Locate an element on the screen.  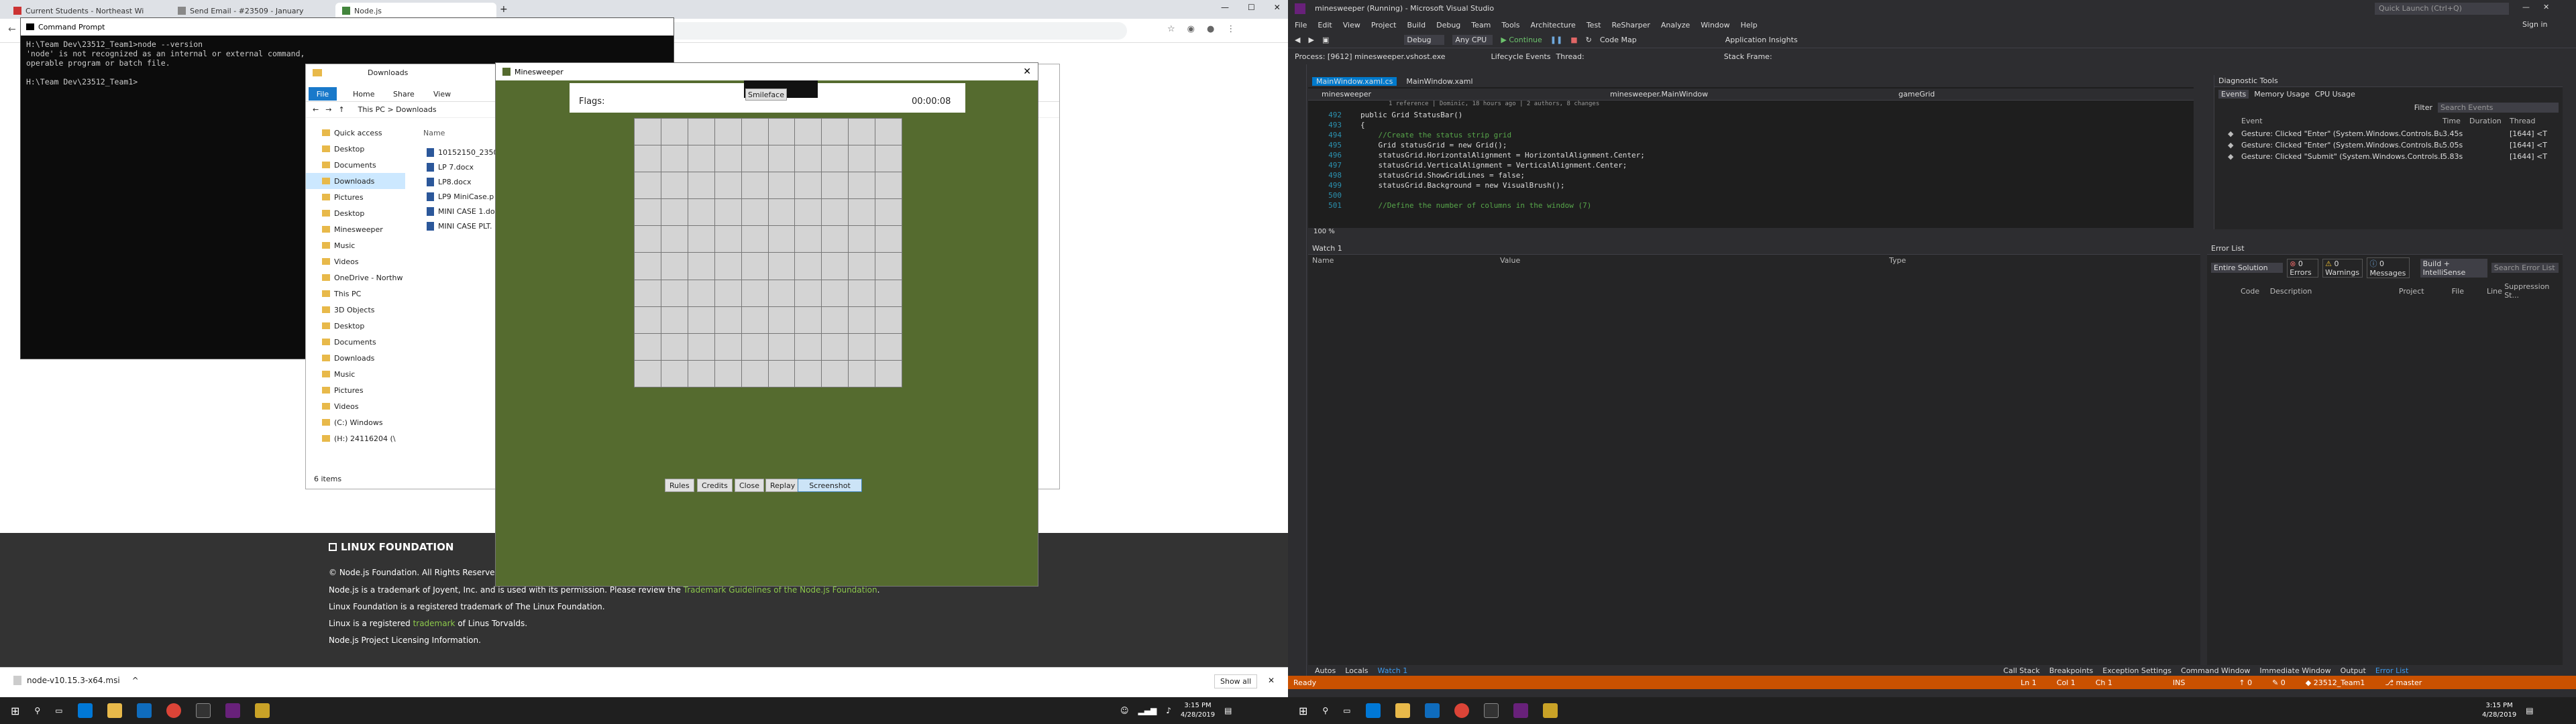
network-icon: ▂▄▆ is located at coordinates (1147, 710).